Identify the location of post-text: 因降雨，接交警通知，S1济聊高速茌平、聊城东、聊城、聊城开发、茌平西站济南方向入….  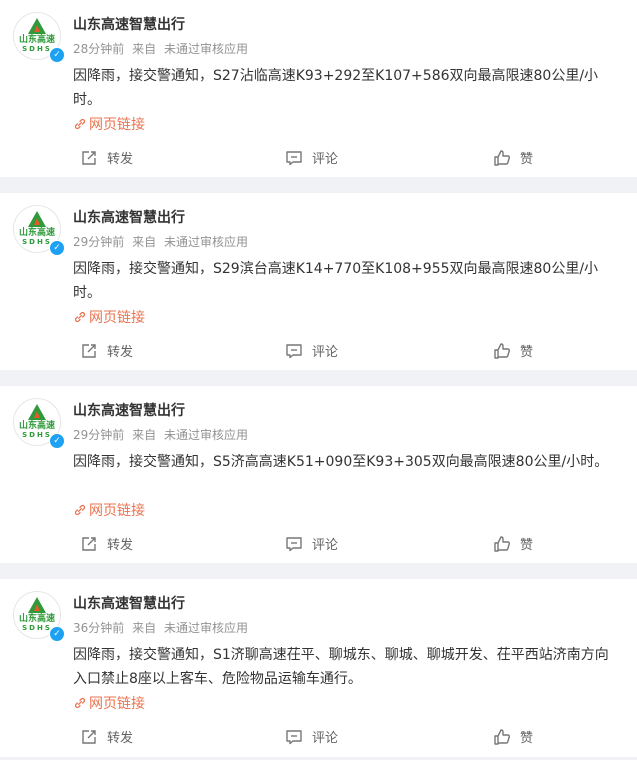
(341, 667).